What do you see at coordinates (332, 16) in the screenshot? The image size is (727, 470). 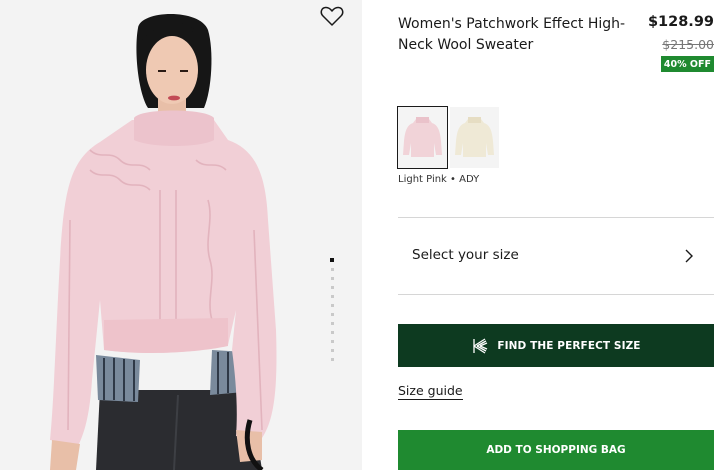 I see `favorite-heart-icon` at bounding box center [332, 16].